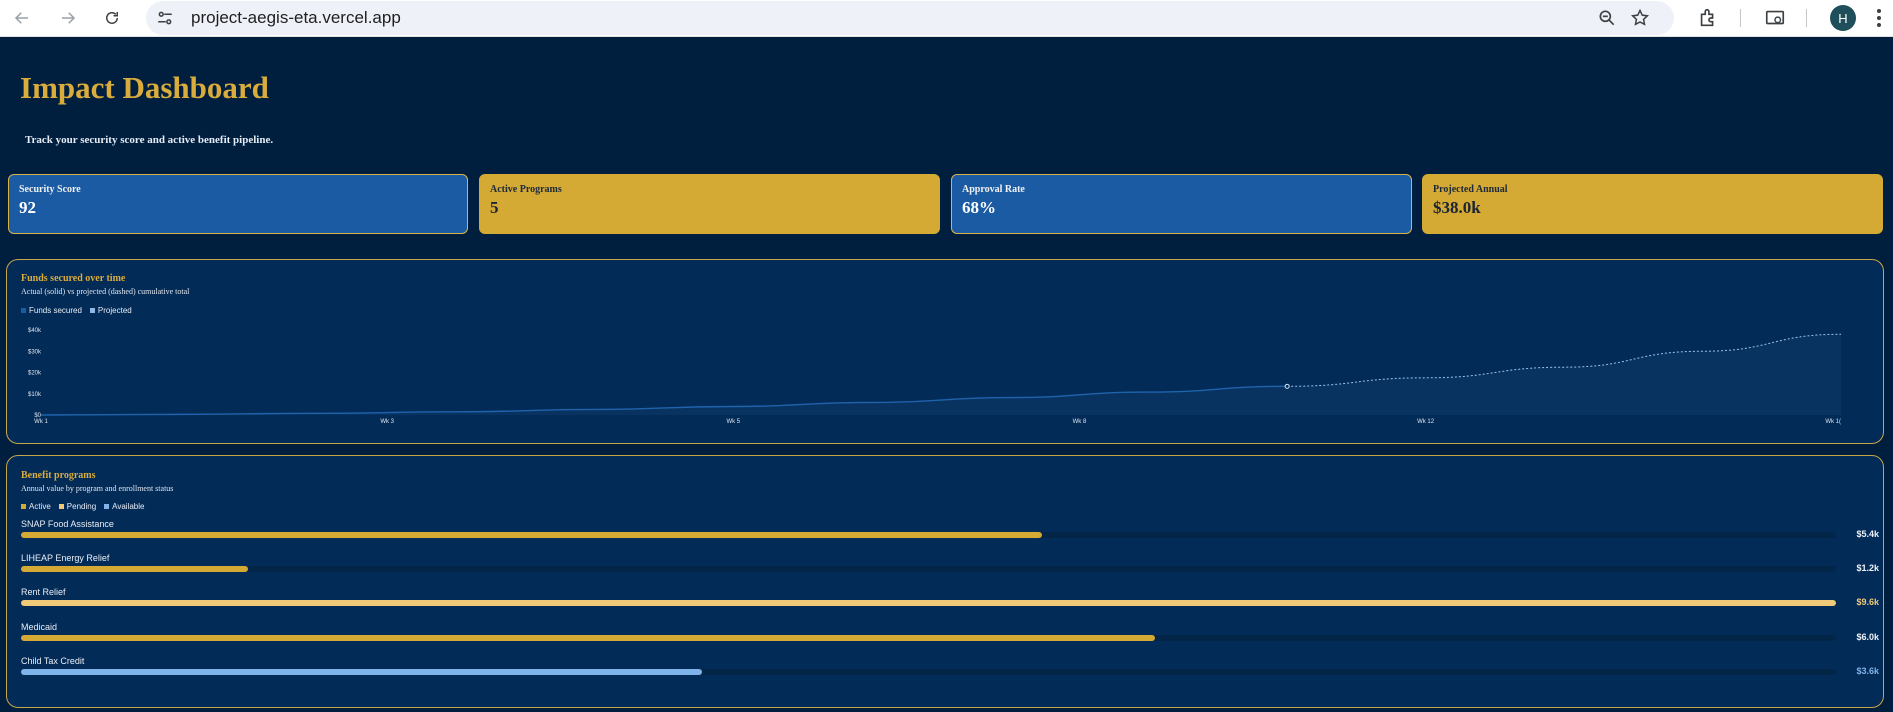 The height and width of the screenshot is (712, 1893). Describe the element at coordinates (494, 207) in the screenshot. I see `stat-value: 5` at that location.